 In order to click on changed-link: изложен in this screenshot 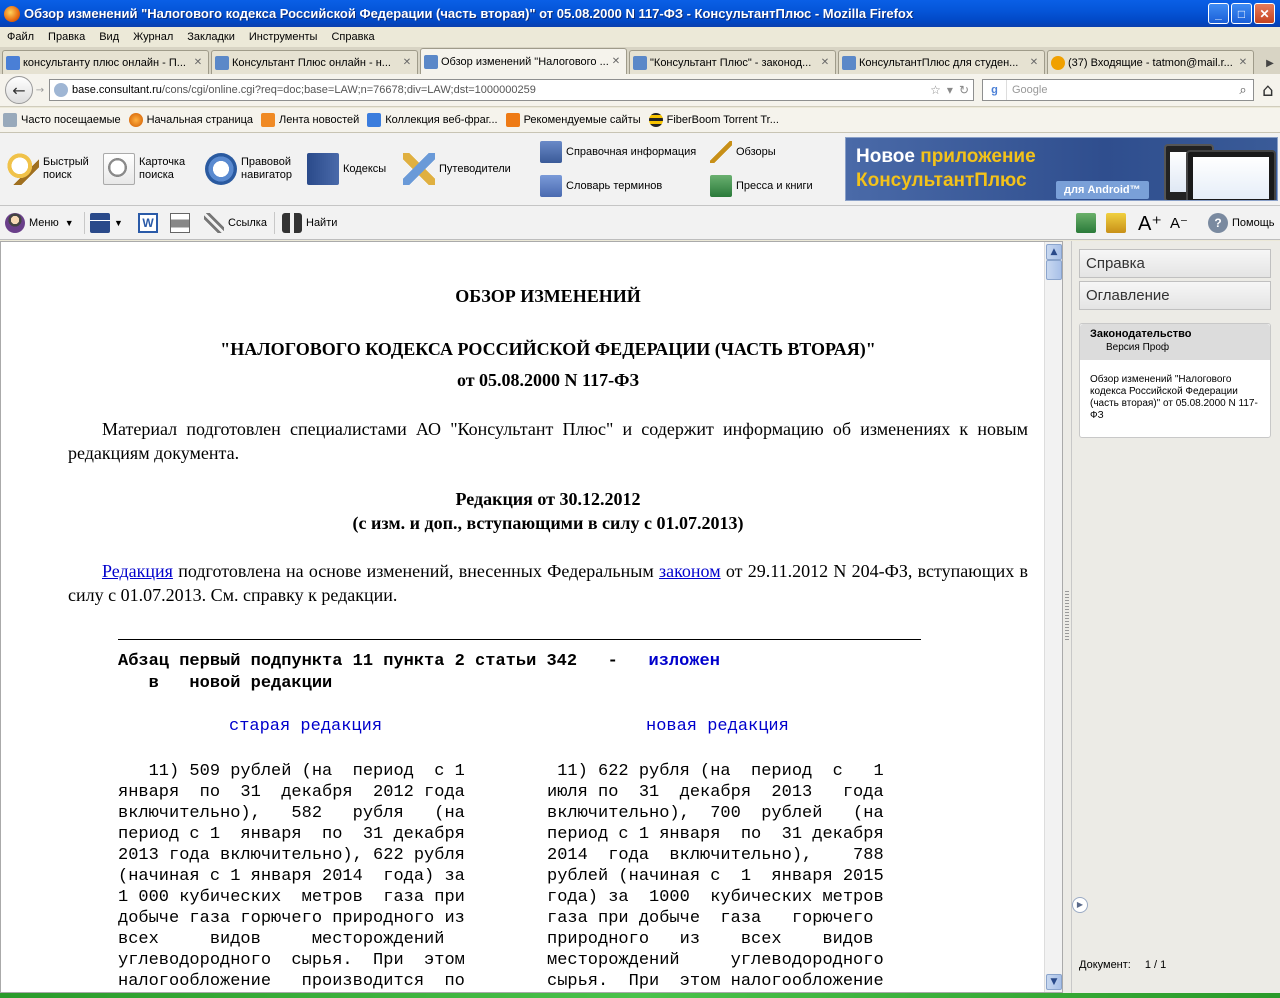, I will do `click(684, 661)`.